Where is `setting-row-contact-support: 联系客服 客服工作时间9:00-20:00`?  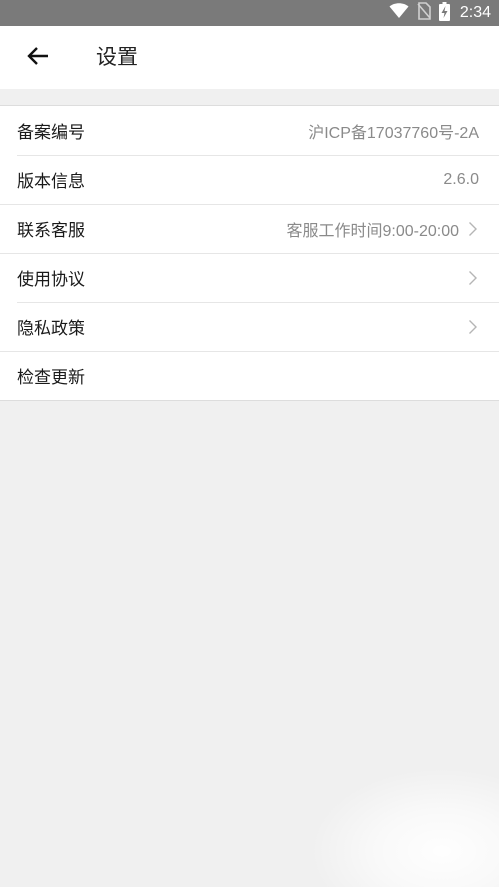
setting-row-contact-support: 联系客服 客服工作时间9:00-20:00 is located at coordinates (249, 228).